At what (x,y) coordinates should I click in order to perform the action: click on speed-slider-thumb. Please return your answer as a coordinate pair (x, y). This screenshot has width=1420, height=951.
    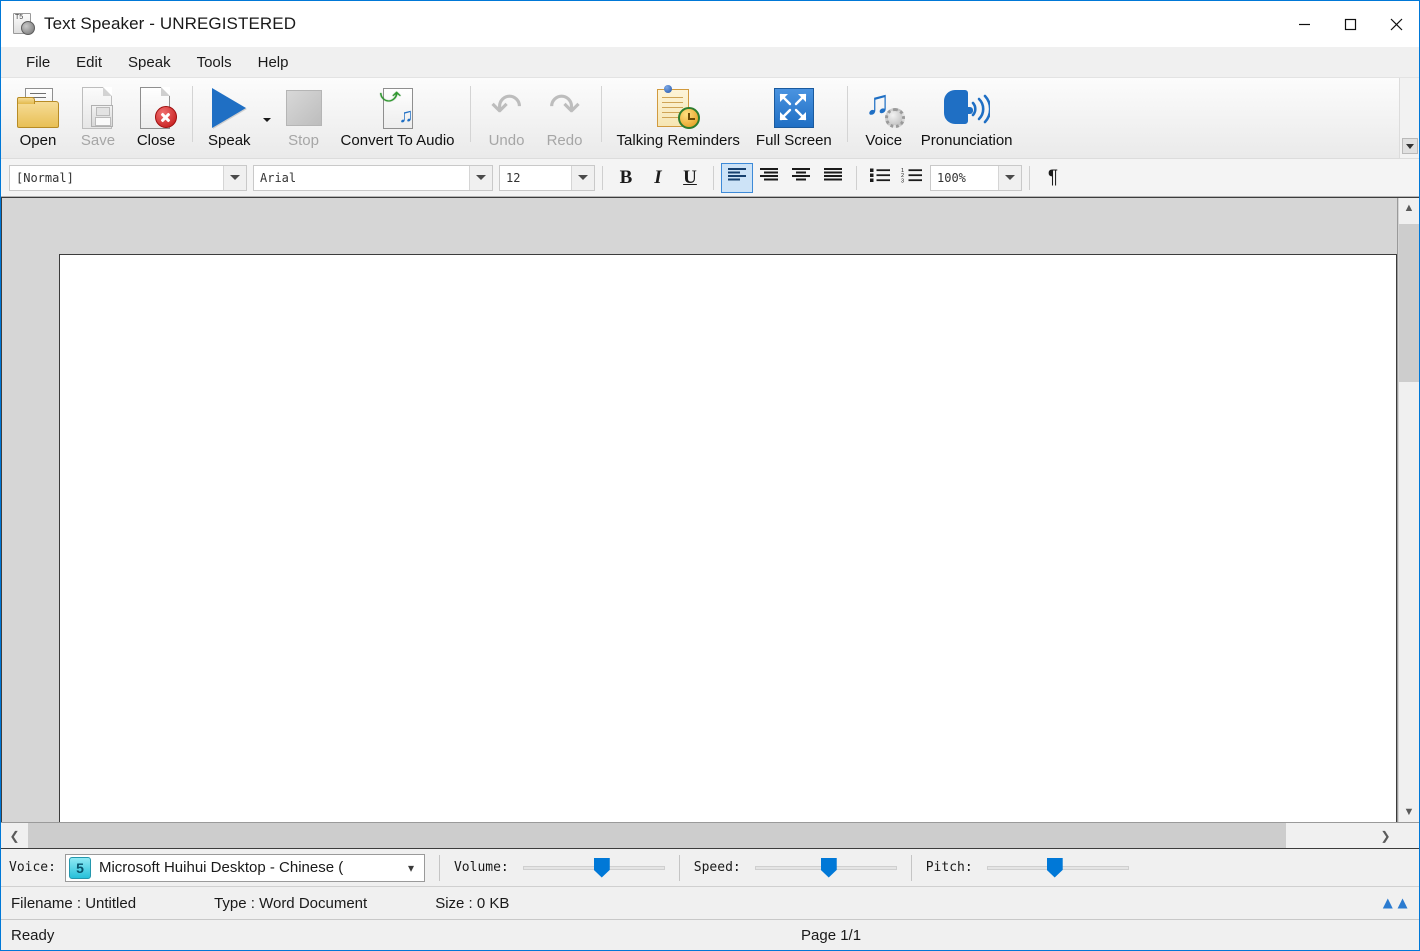
    Looking at the image, I should click on (828, 867).